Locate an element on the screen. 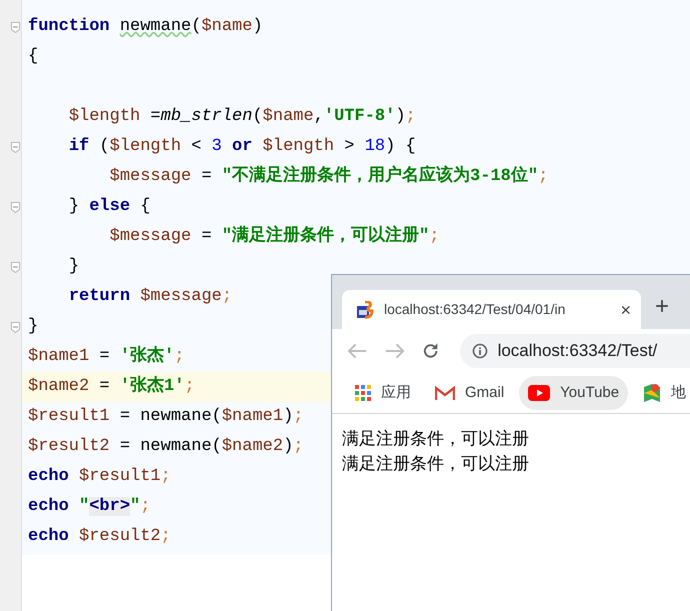  info-icon is located at coordinates (480, 351).